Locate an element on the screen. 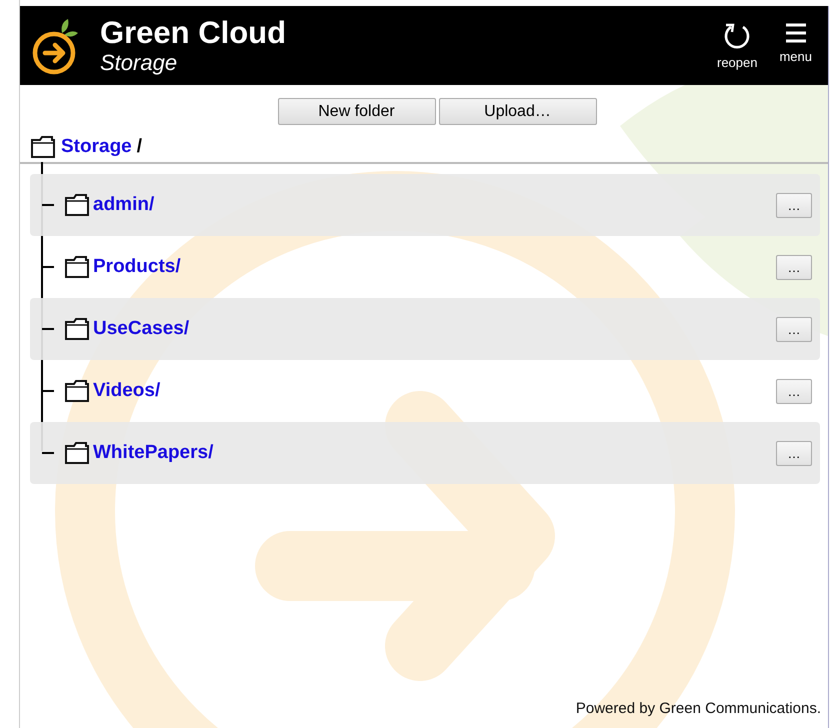 Image resolution: width=833 pixels, height=728 pixels. app-subtitle: Storage is located at coordinates (139, 63).